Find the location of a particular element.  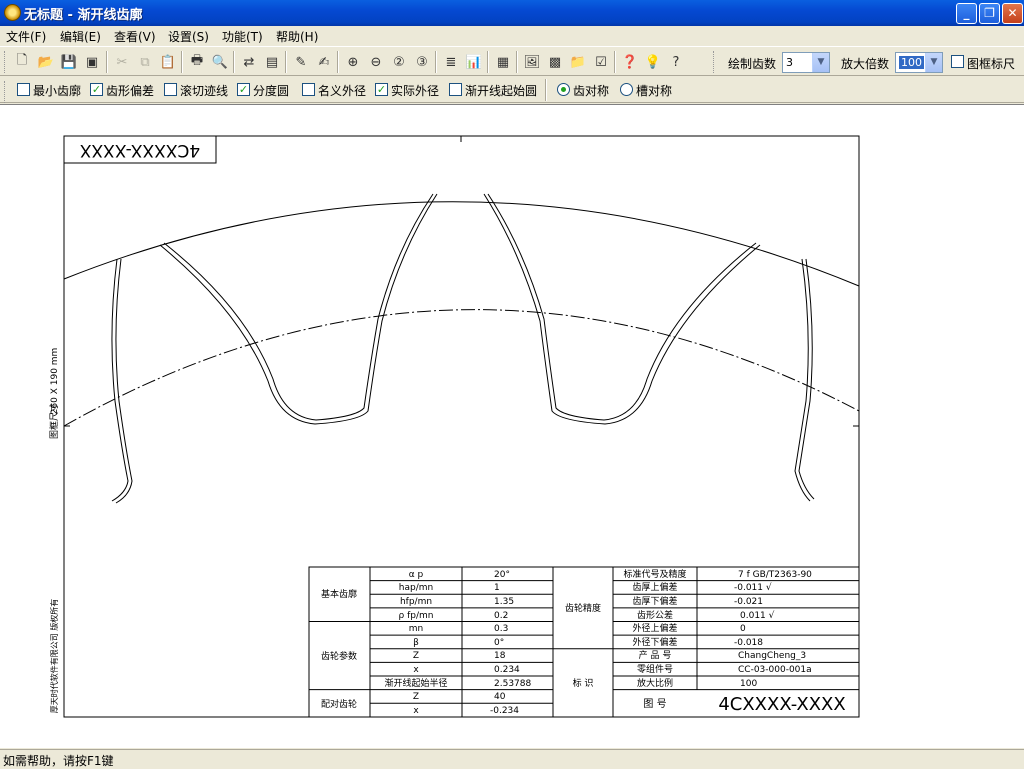

nominal-od-checkbox is located at coordinates (308, 89).